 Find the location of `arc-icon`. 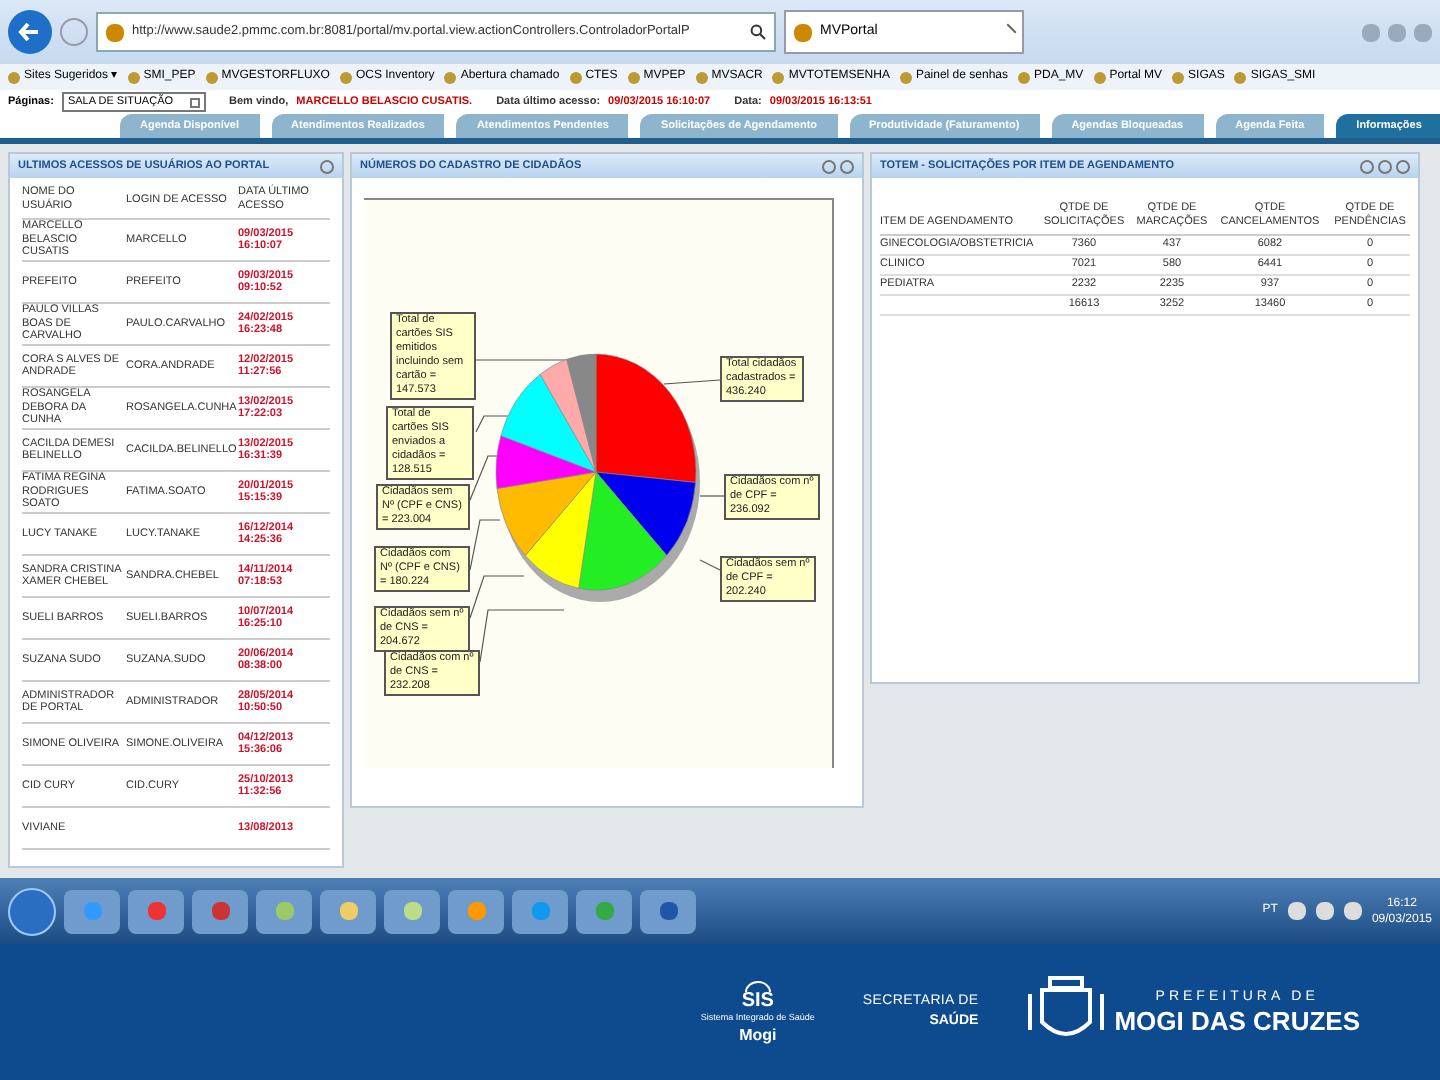

arc-icon is located at coordinates (757, 986).